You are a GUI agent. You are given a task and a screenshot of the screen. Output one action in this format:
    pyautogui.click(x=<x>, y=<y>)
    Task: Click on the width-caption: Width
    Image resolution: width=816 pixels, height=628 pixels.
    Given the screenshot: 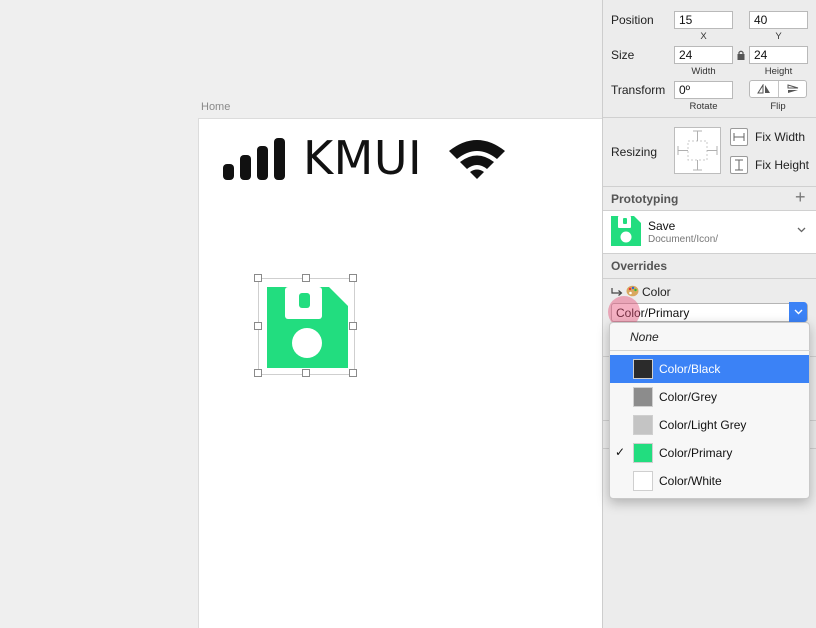 What is the action you would take?
    pyautogui.click(x=703, y=71)
    